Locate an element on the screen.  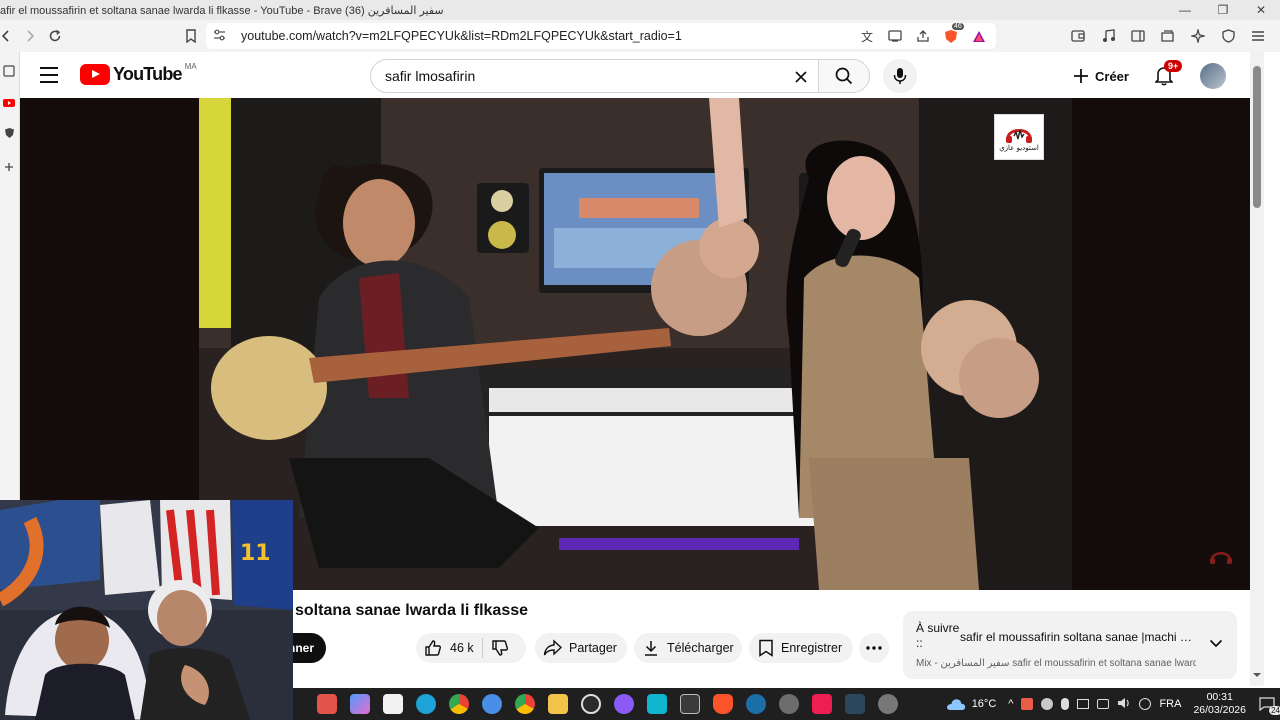
channel-watermark-logo: استوديو عازي is located at coordinates (1019, 137).